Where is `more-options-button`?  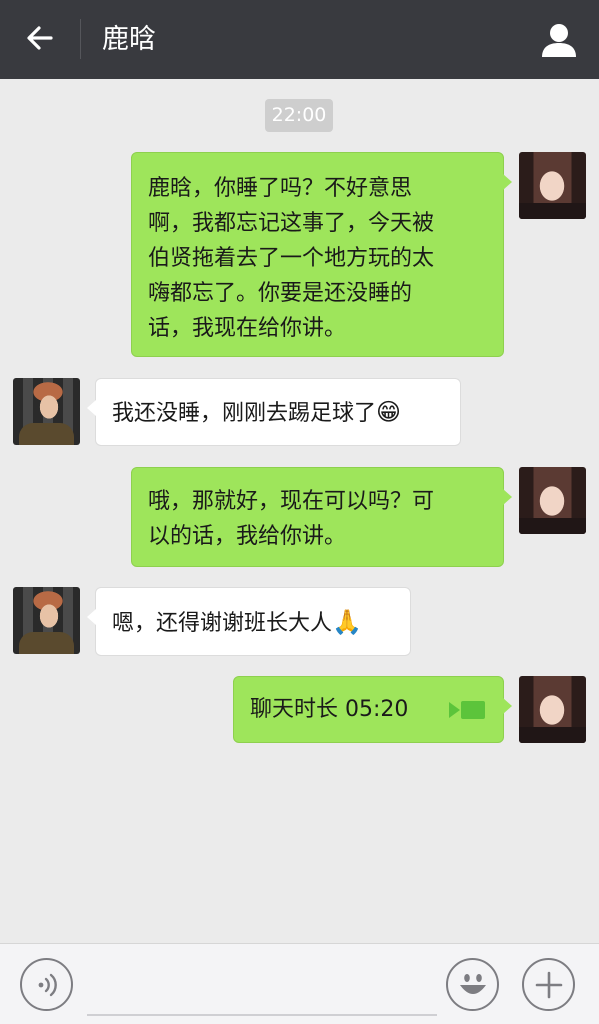
more-options-button is located at coordinates (548, 984).